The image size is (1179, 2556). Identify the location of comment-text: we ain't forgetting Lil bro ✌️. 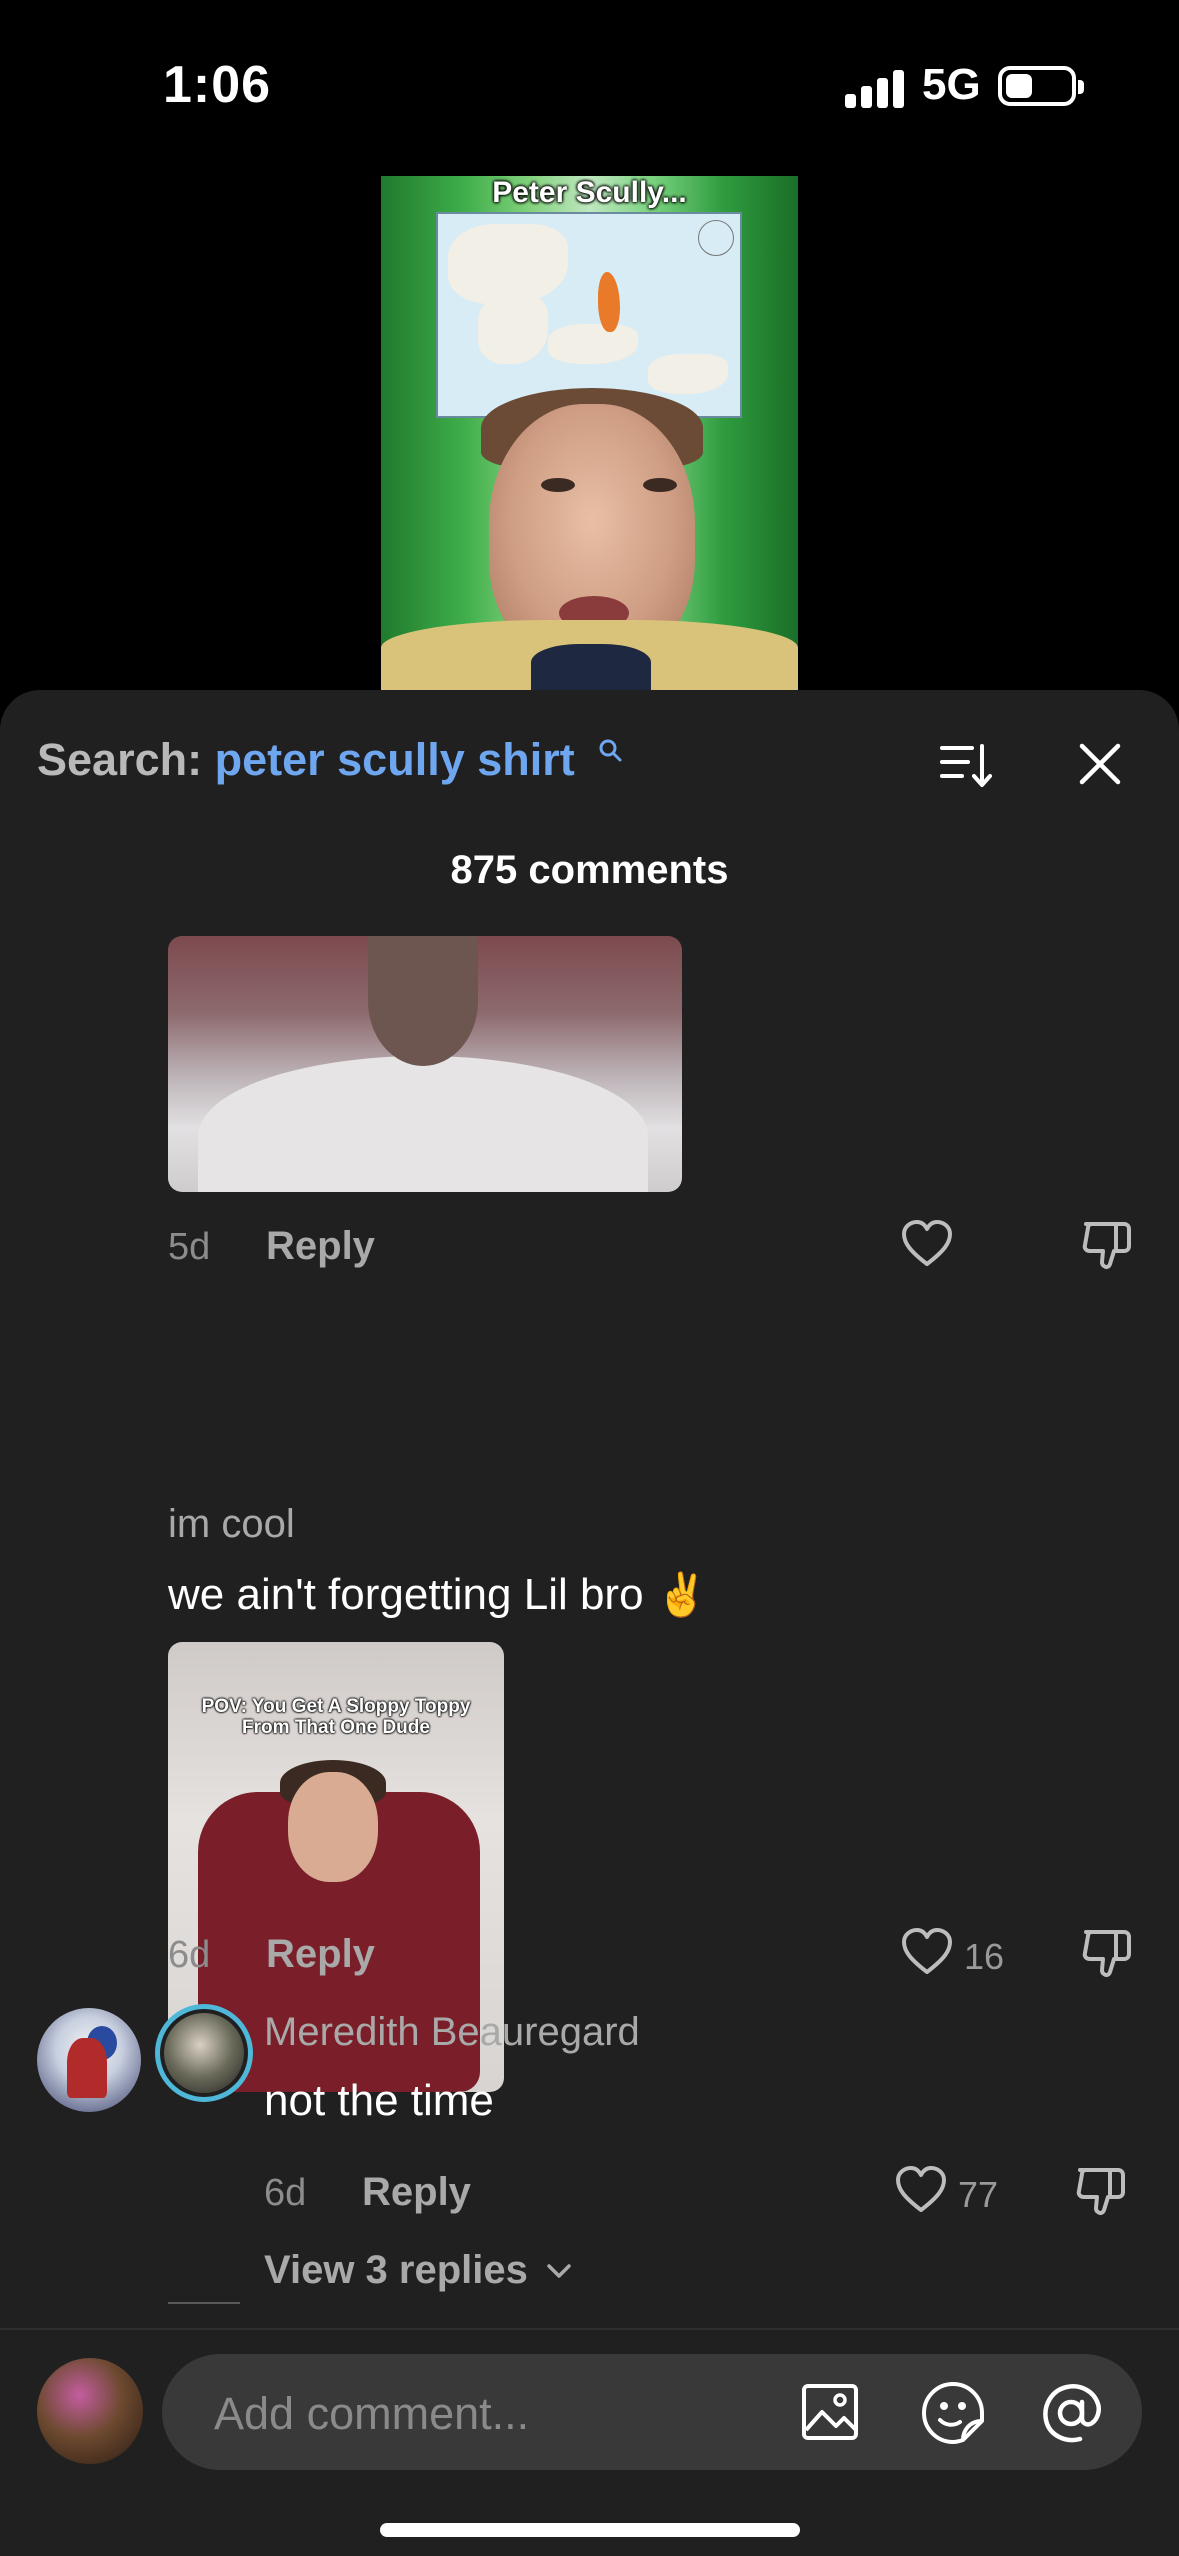
(438, 1595).